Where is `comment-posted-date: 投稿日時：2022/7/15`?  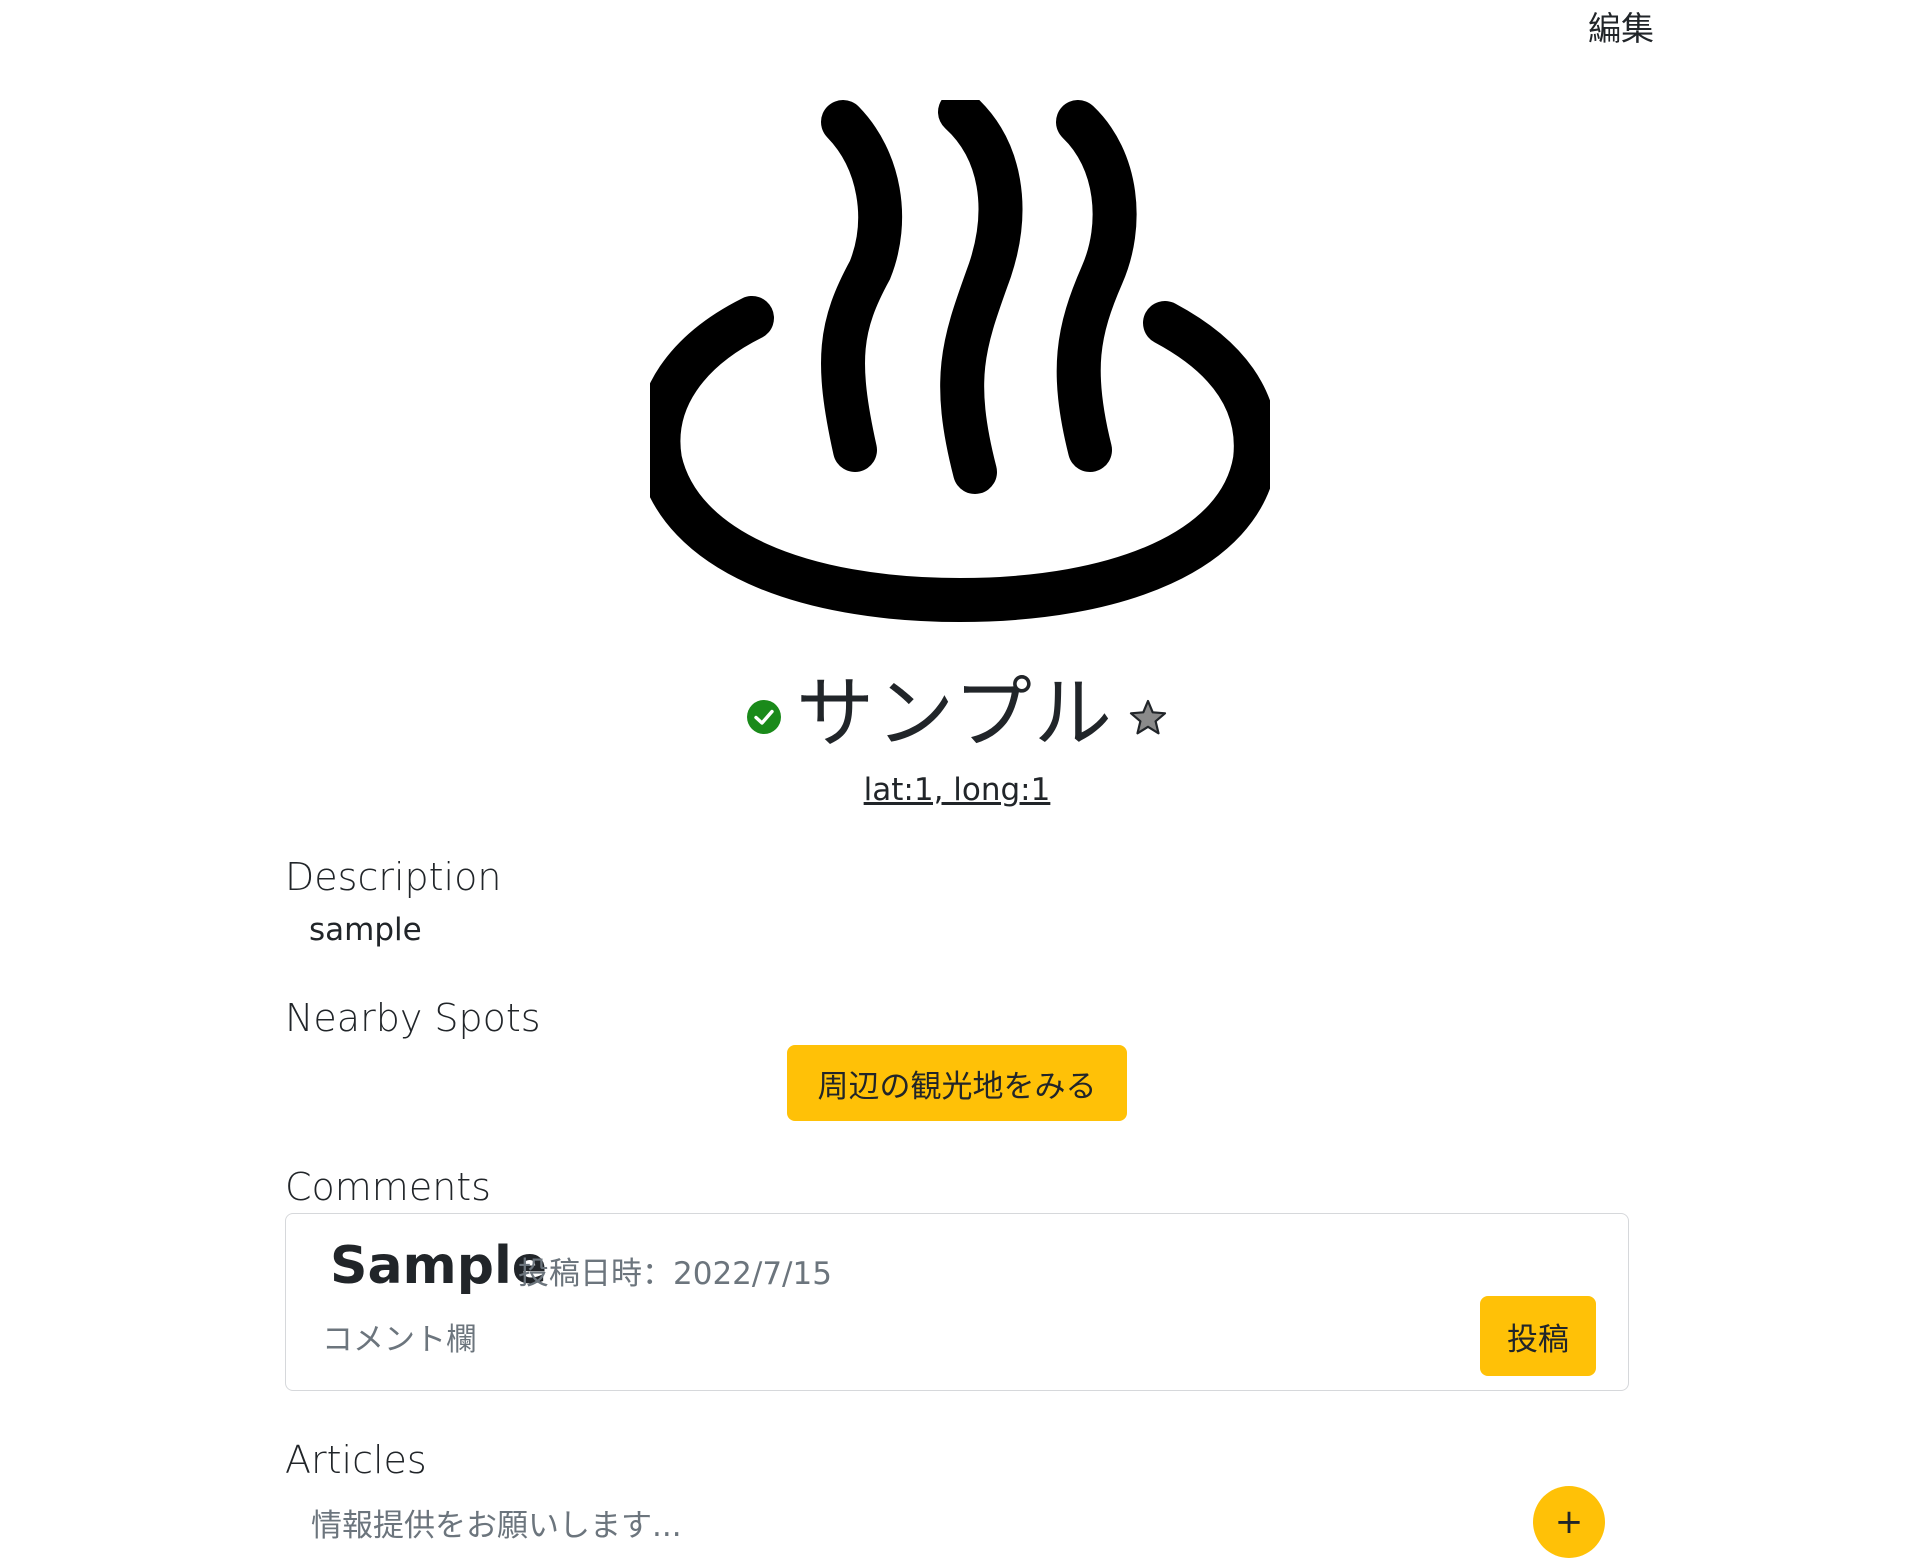
comment-posted-date: 投稿日時：2022/7/15 is located at coordinates (675, 1274).